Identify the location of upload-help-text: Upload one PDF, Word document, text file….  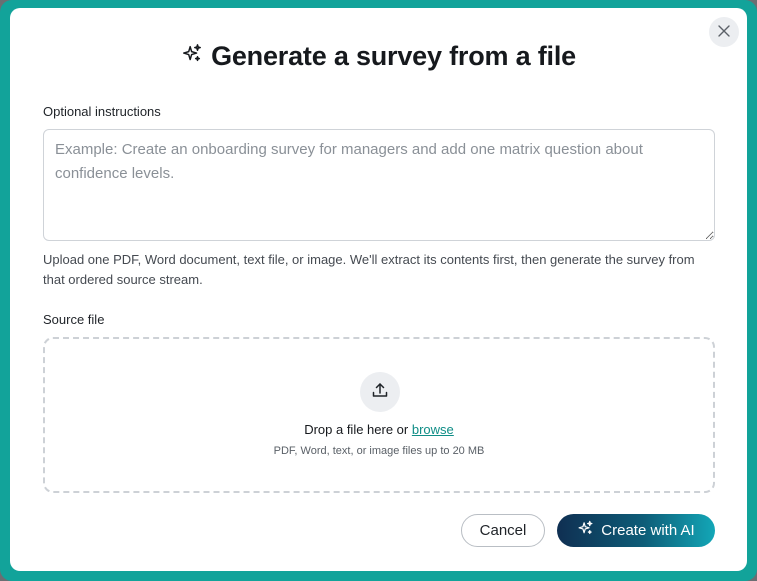
(369, 269).